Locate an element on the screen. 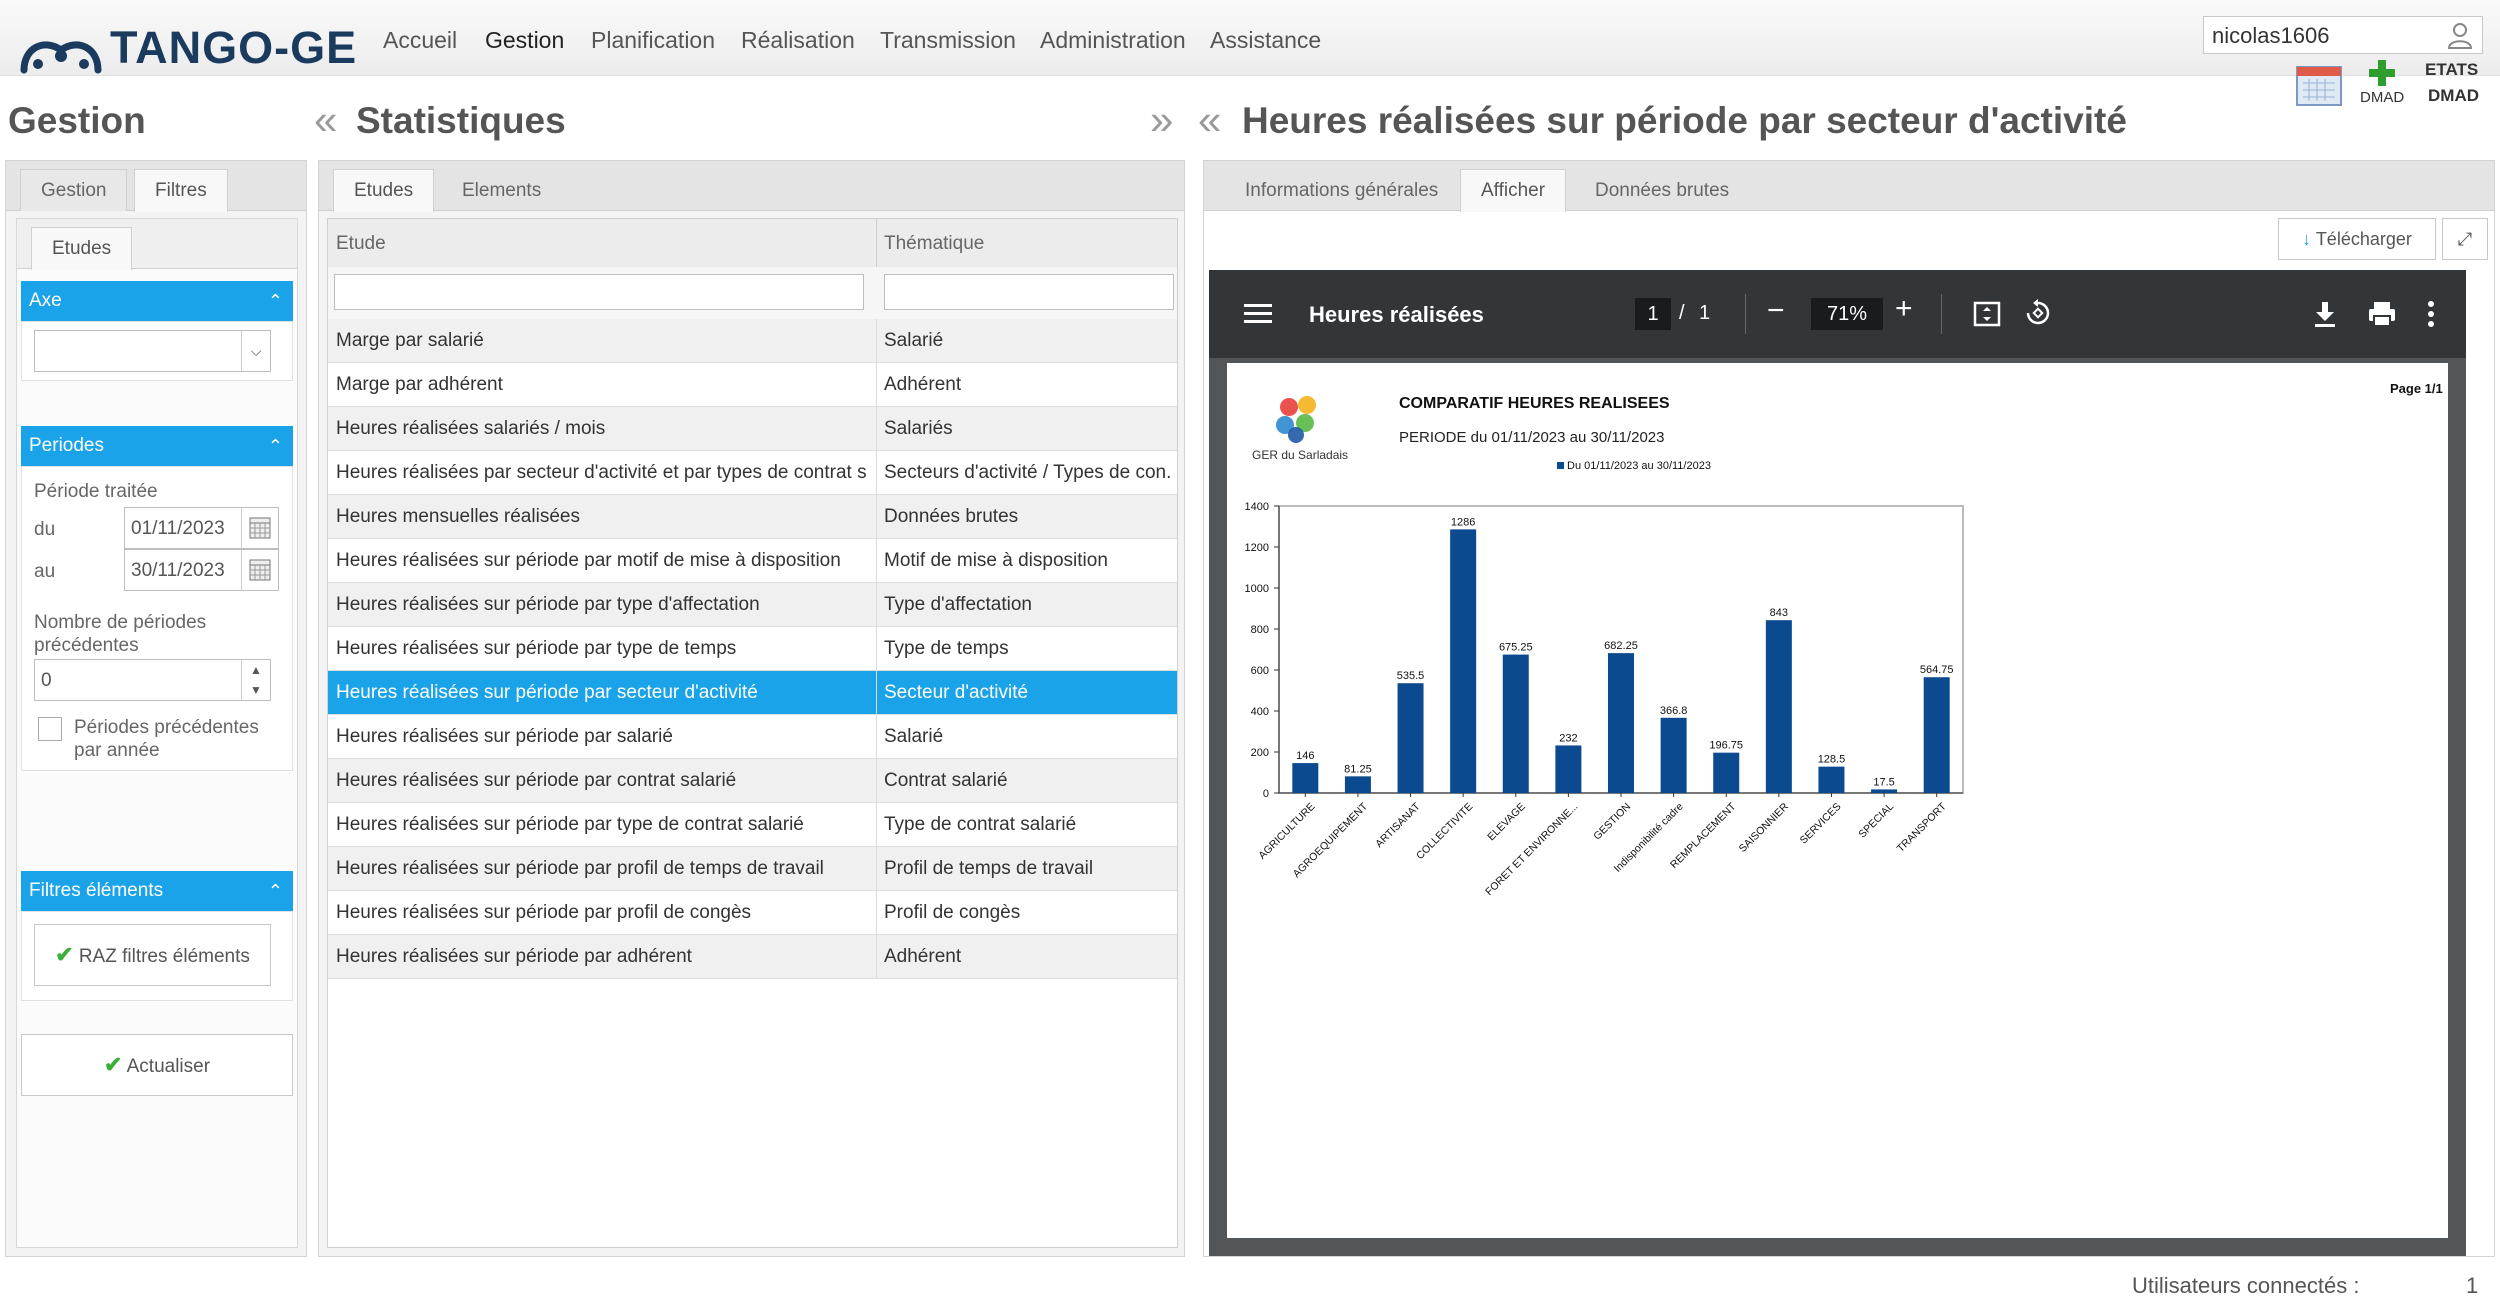 This screenshot has height=1309, width=2500. tab-afficher: Afficher is located at coordinates (1513, 190).